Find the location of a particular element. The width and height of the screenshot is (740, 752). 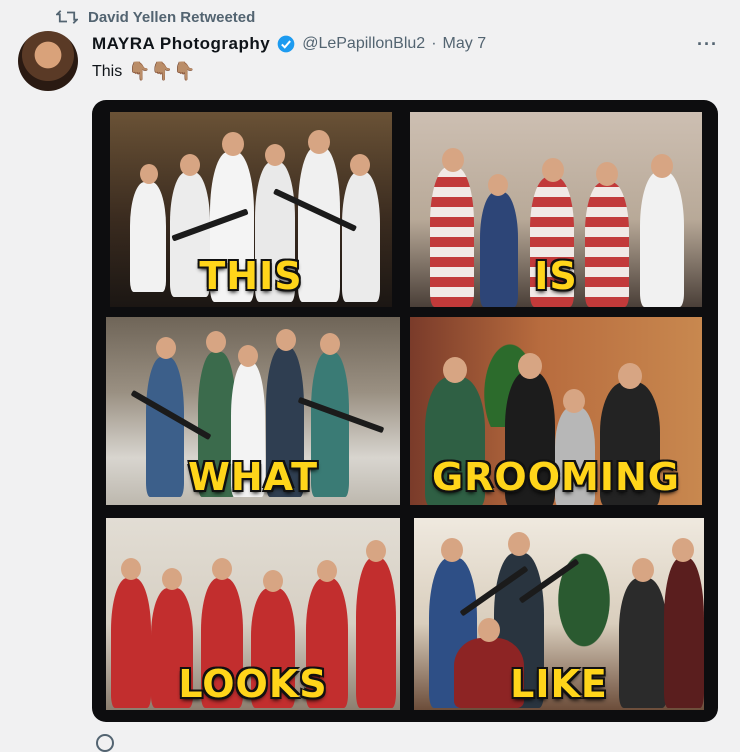

image-panel-like: LIKE is located at coordinates (559, 614).